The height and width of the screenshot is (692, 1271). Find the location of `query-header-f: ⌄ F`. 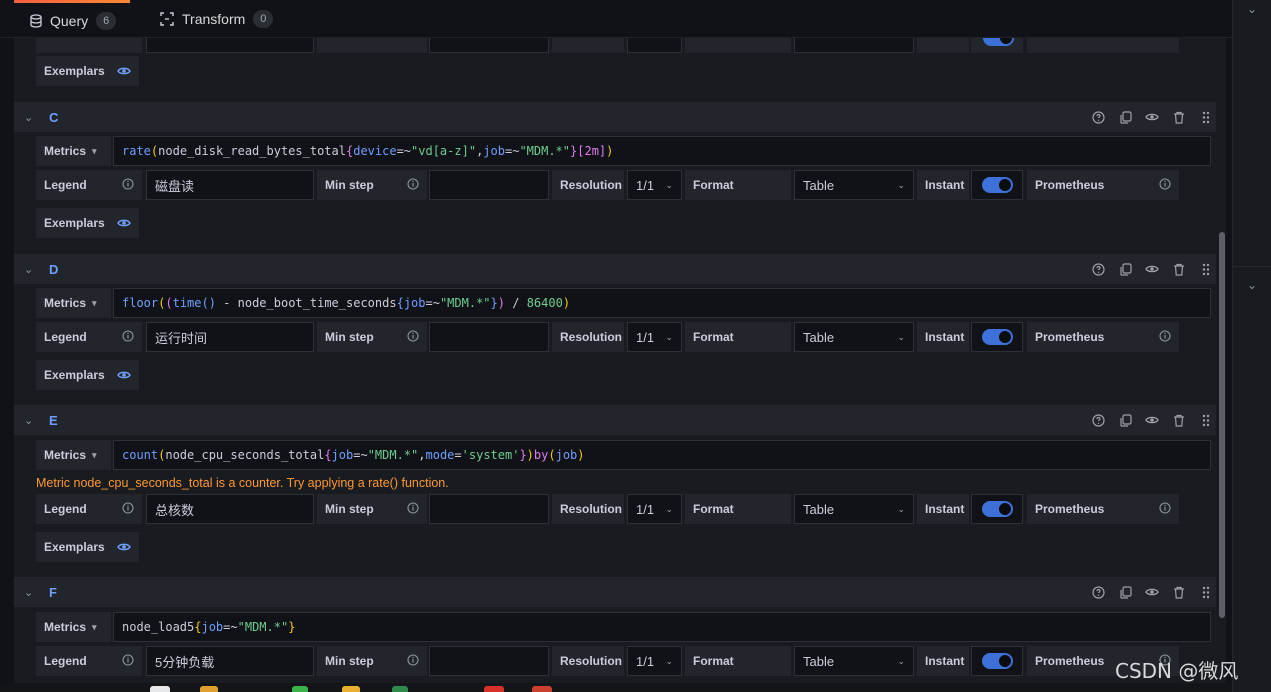

query-header-f: ⌄ F is located at coordinates (620, 592).